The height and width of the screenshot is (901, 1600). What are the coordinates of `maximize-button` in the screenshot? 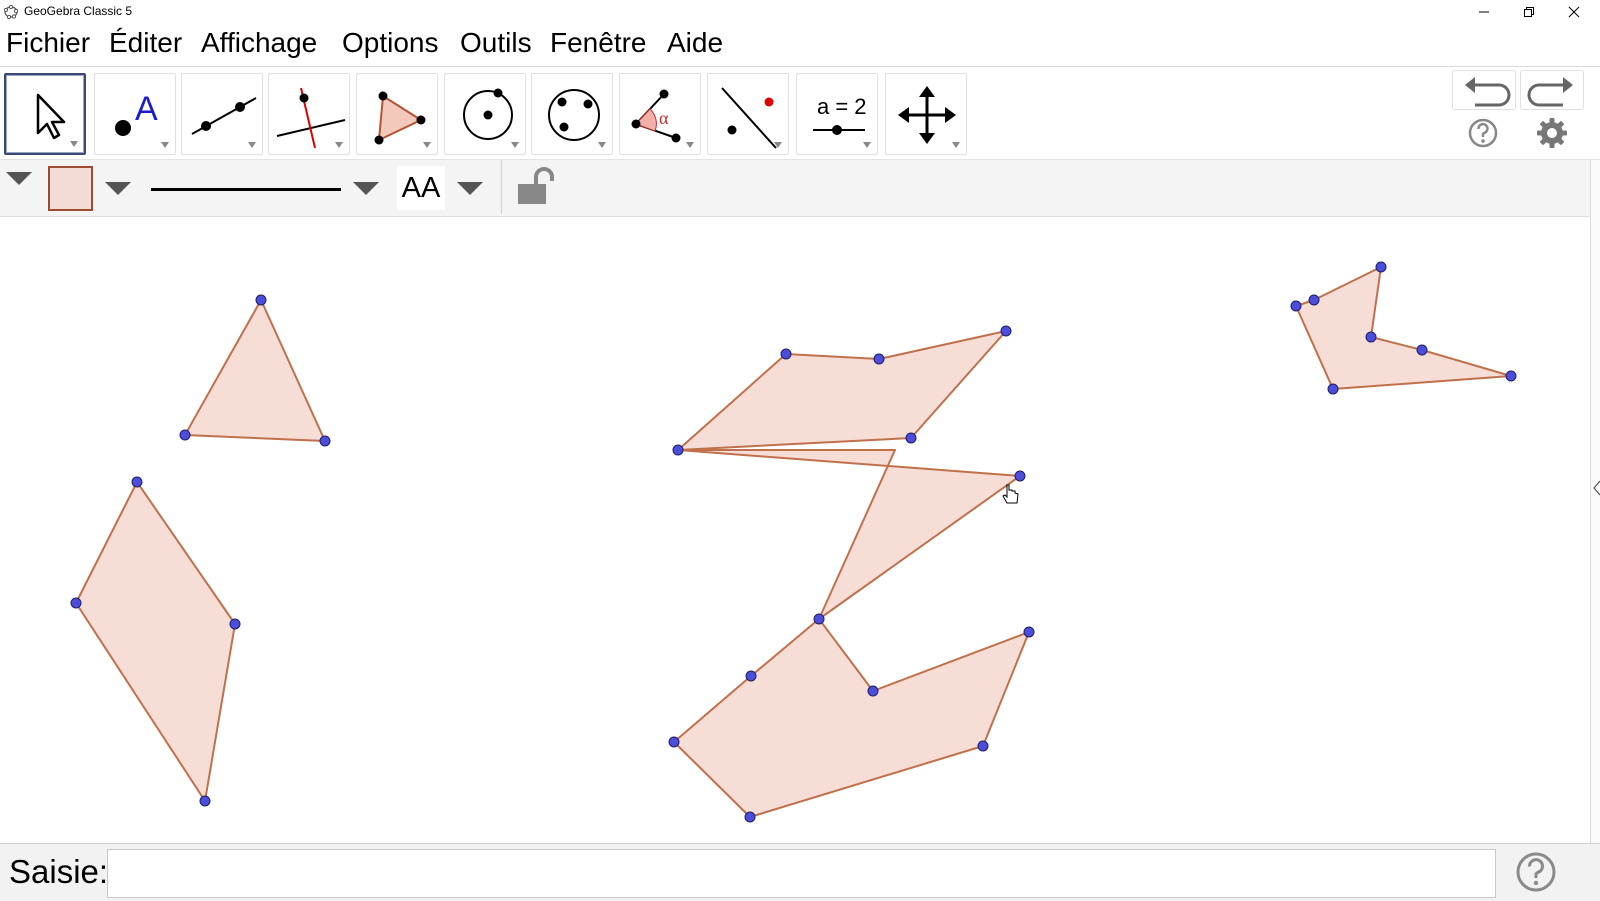 It's located at (1529, 11).